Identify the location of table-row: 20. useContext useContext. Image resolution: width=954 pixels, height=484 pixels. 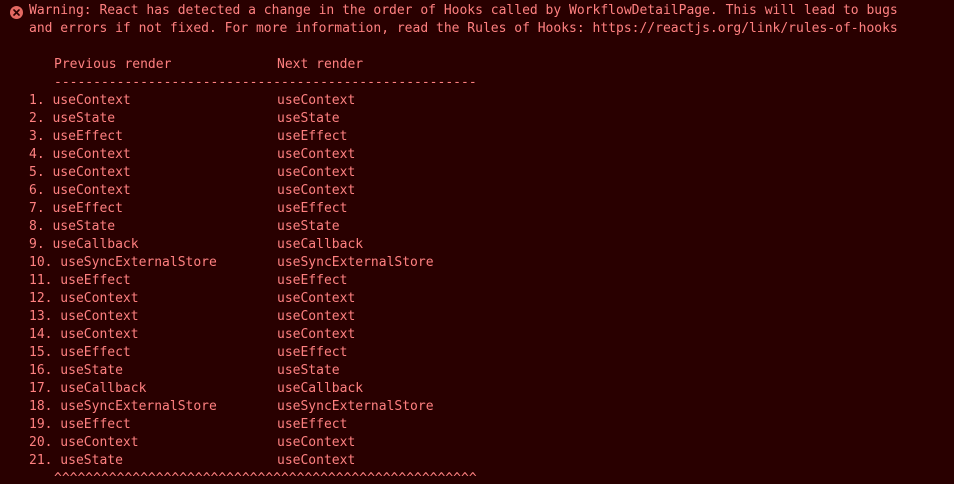
(491, 443).